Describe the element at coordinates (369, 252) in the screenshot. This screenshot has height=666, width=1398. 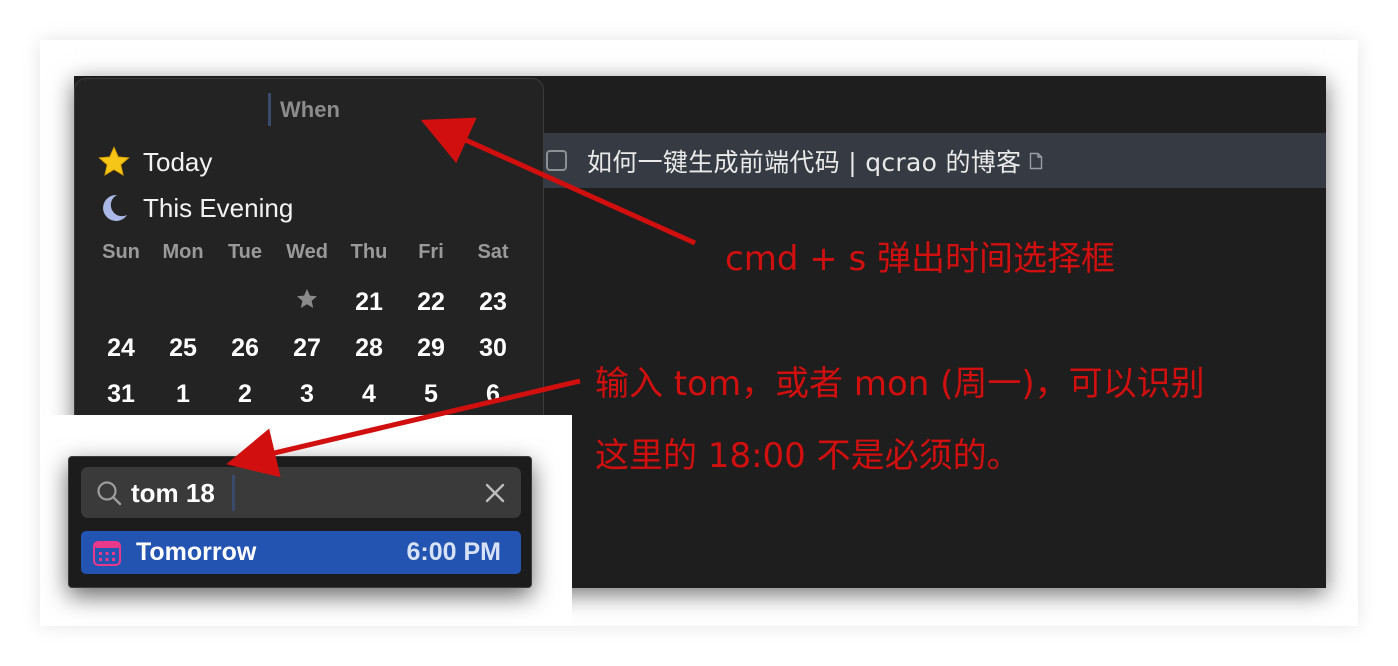
I see `weekday-label: Thu` at that location.